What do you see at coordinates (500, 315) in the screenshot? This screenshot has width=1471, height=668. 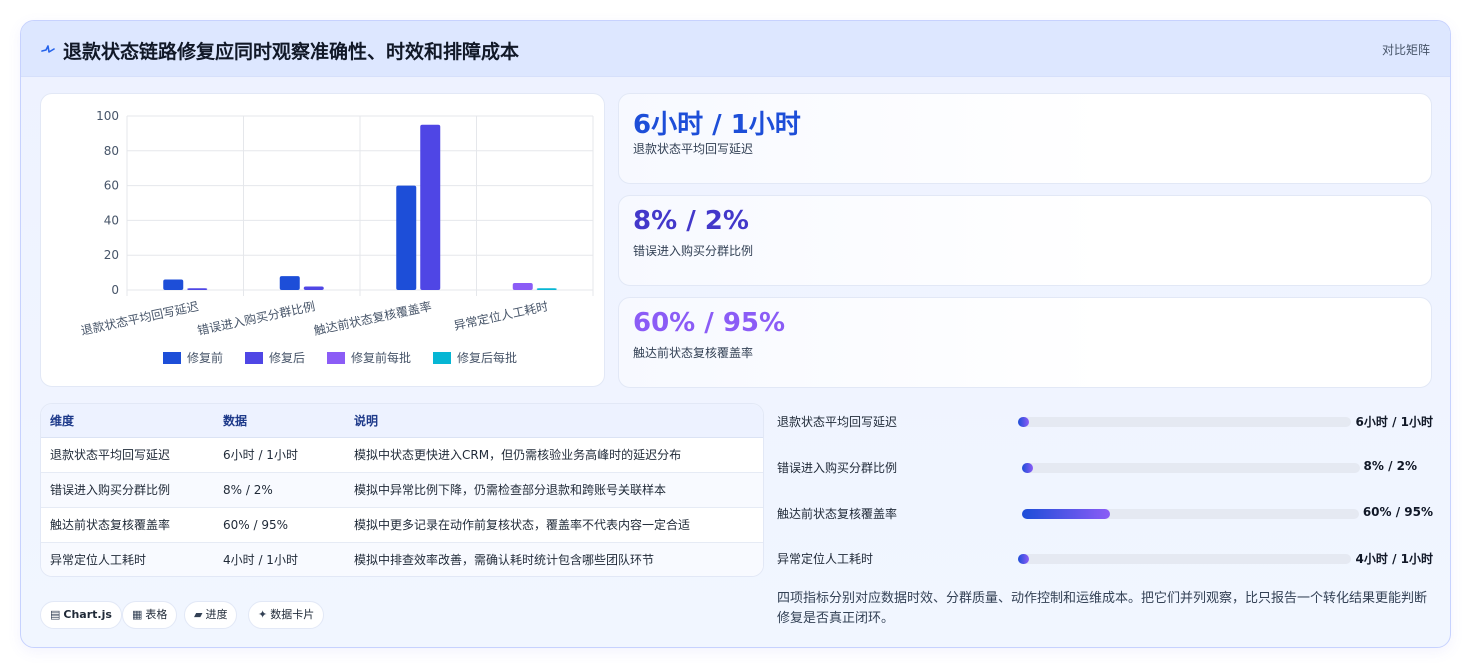 I see `x-tick-label: 异常定位人工耗时` at bounding box center [500, 315].